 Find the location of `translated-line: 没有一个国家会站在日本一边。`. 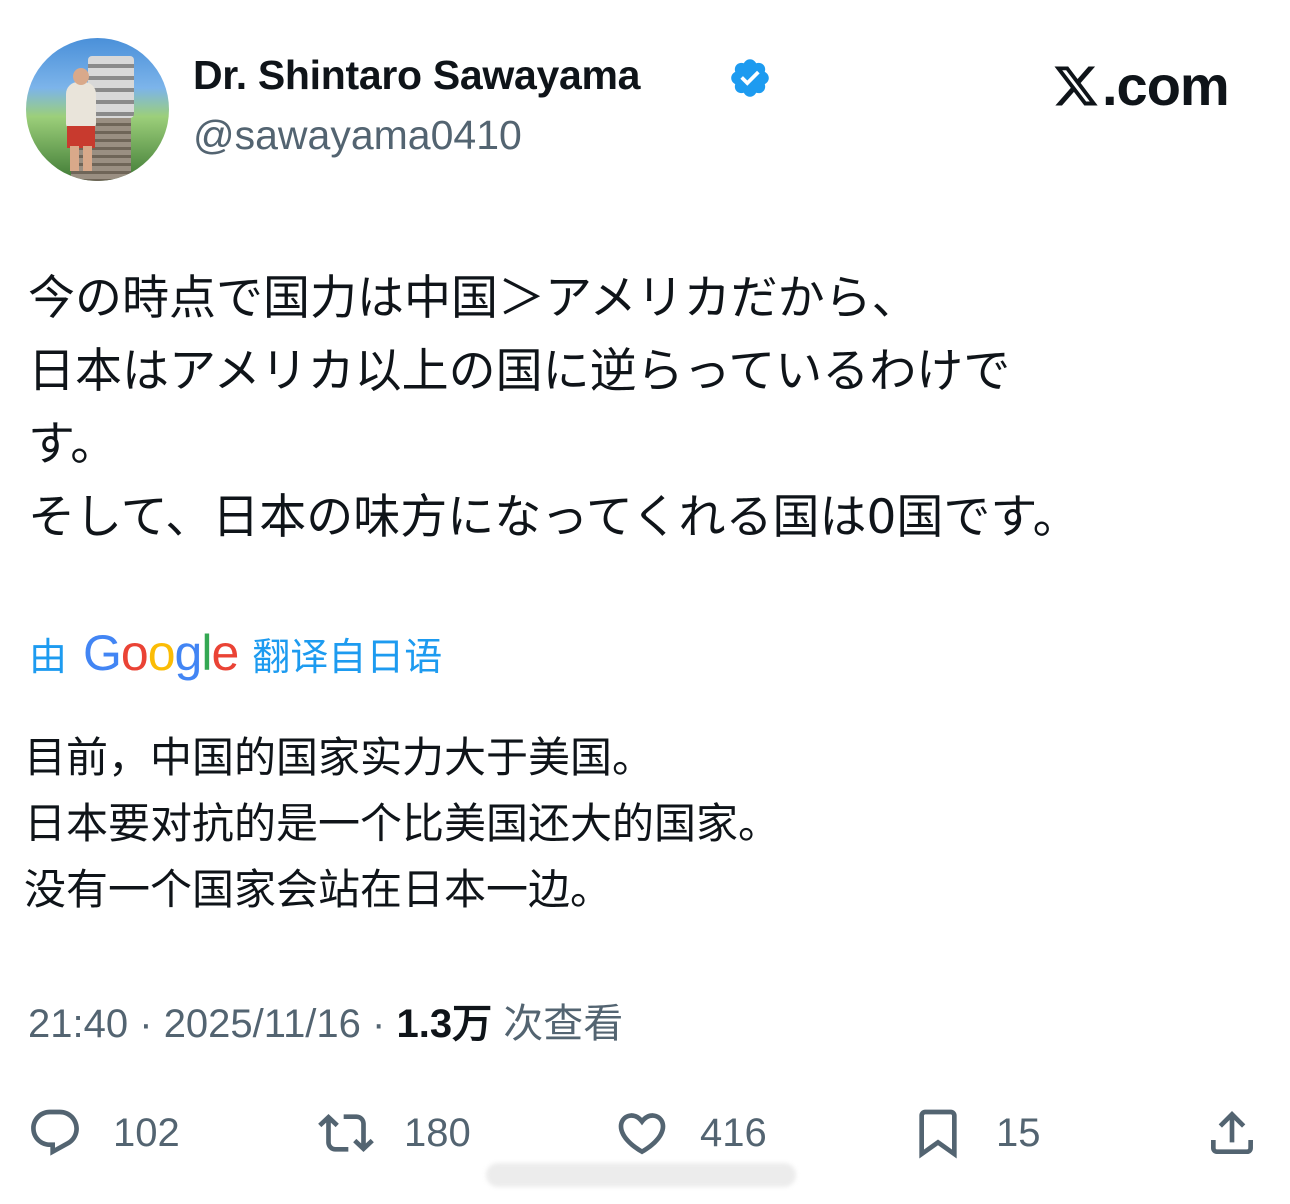

translated-line: 没有一个国家会站在日本一边。 is located at coordinates (318, 889).